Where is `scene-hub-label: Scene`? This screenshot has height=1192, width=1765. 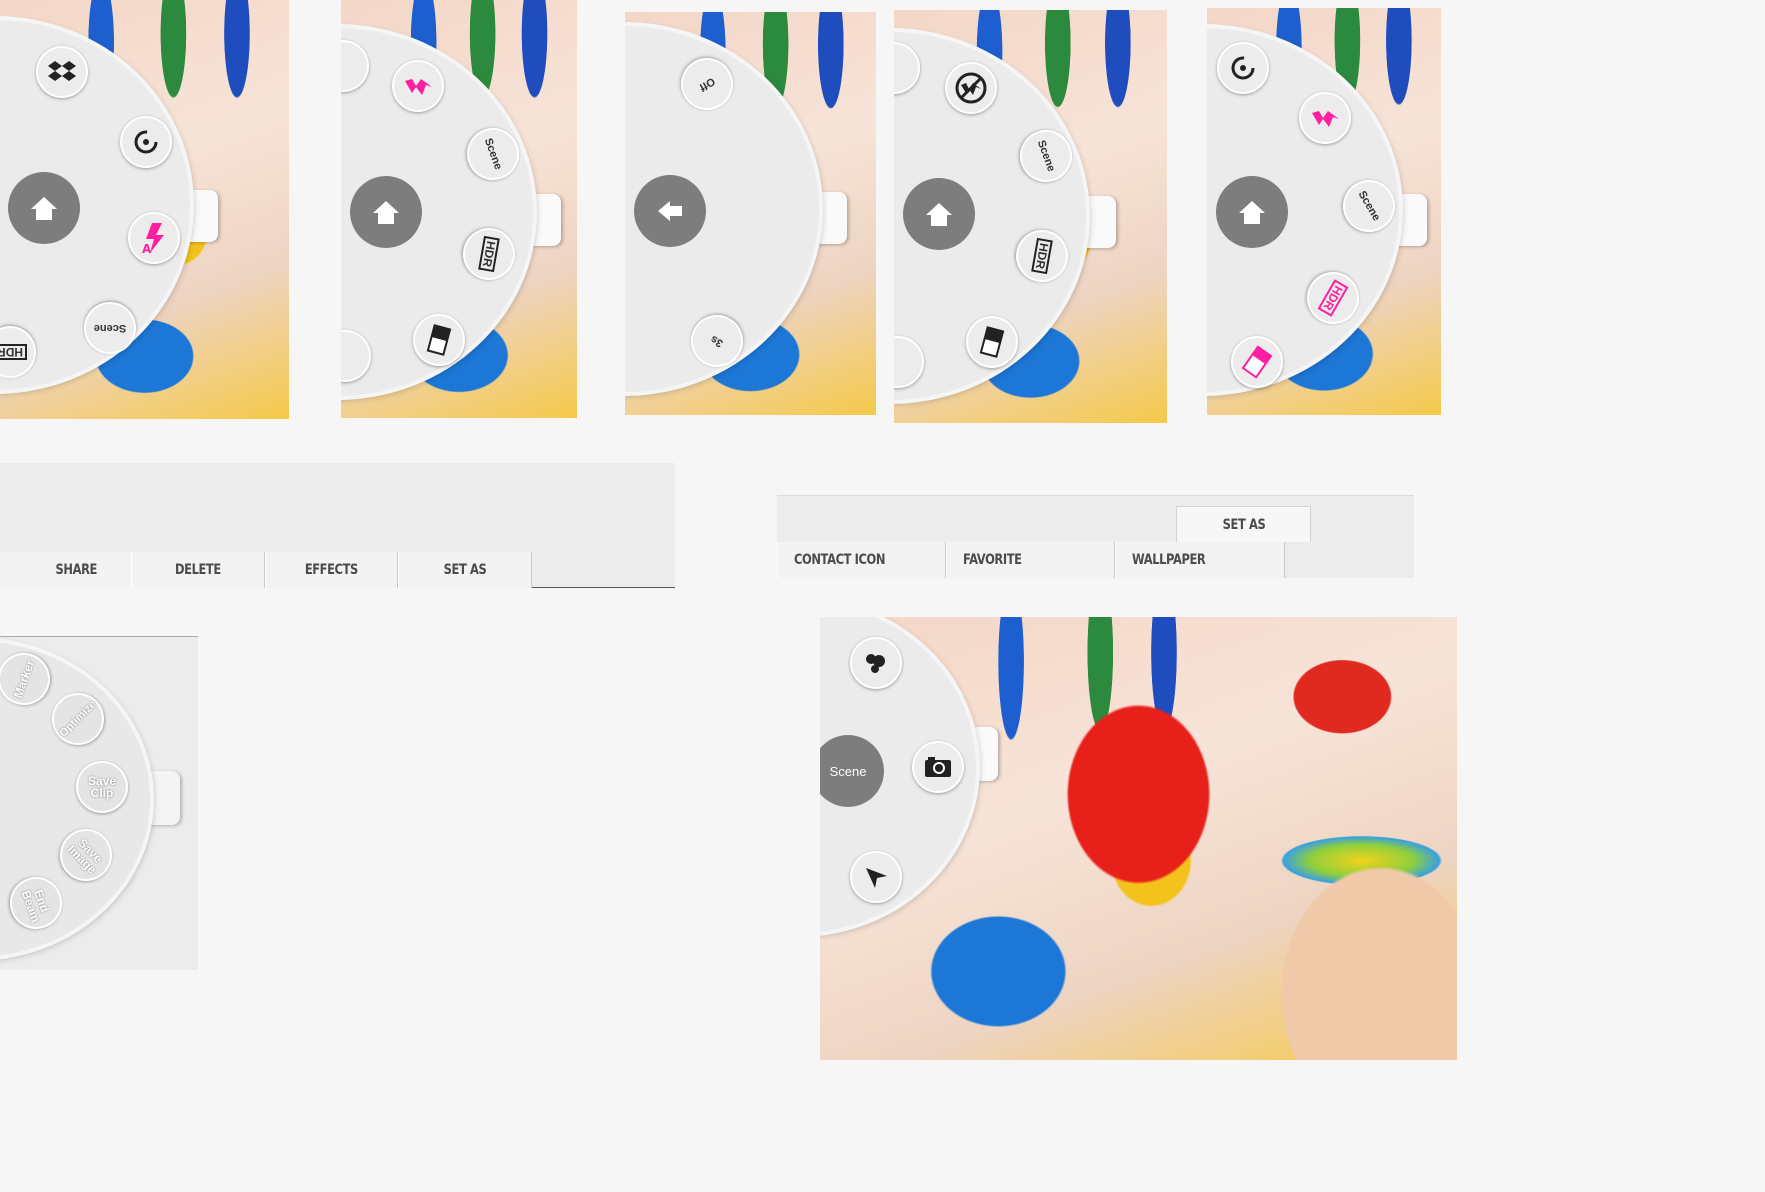 scene-hub-label: Scene is located at coordinates (848, 771).